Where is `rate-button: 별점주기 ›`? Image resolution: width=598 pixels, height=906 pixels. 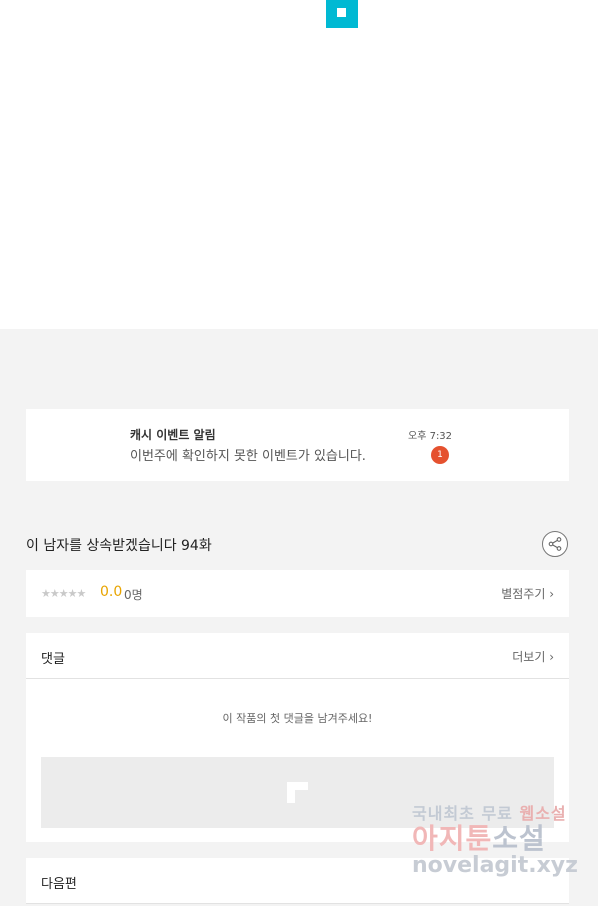
rate-button: 별점주기 › is located at coordinates (527, 593).